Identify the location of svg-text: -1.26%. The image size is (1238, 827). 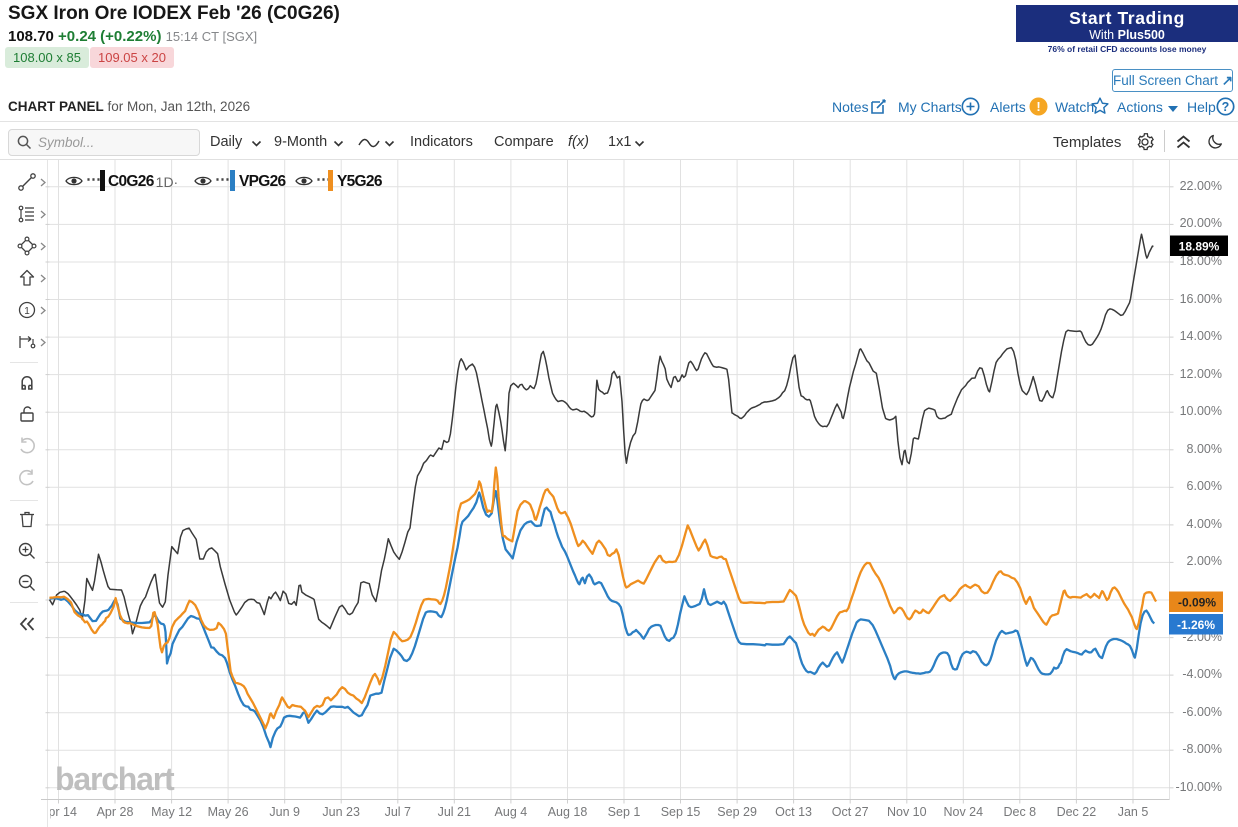
(1196, 625).